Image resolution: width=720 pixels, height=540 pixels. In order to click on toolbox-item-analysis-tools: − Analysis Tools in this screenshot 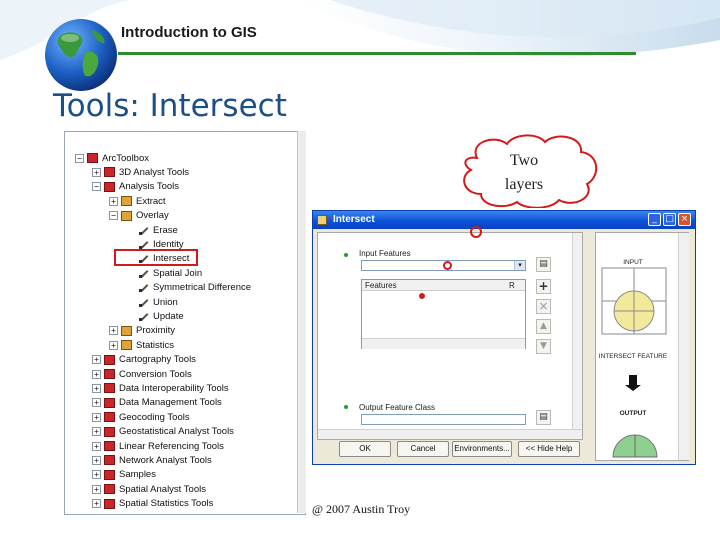, I will do `click(135, 187)`.